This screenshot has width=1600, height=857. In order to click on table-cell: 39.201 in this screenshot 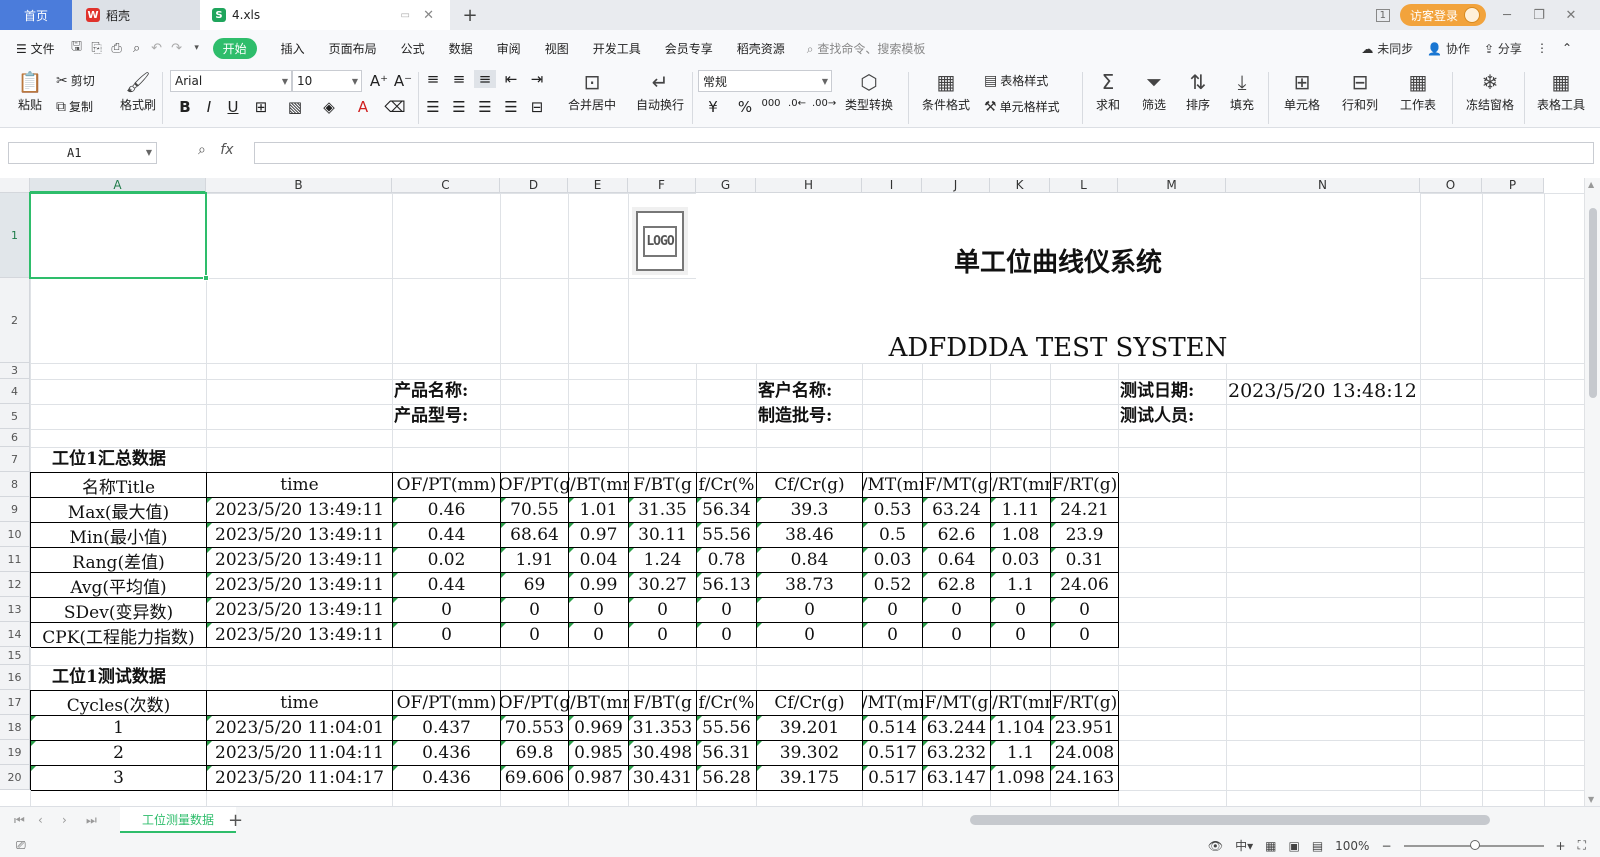, I will do `click(810, 728)`.